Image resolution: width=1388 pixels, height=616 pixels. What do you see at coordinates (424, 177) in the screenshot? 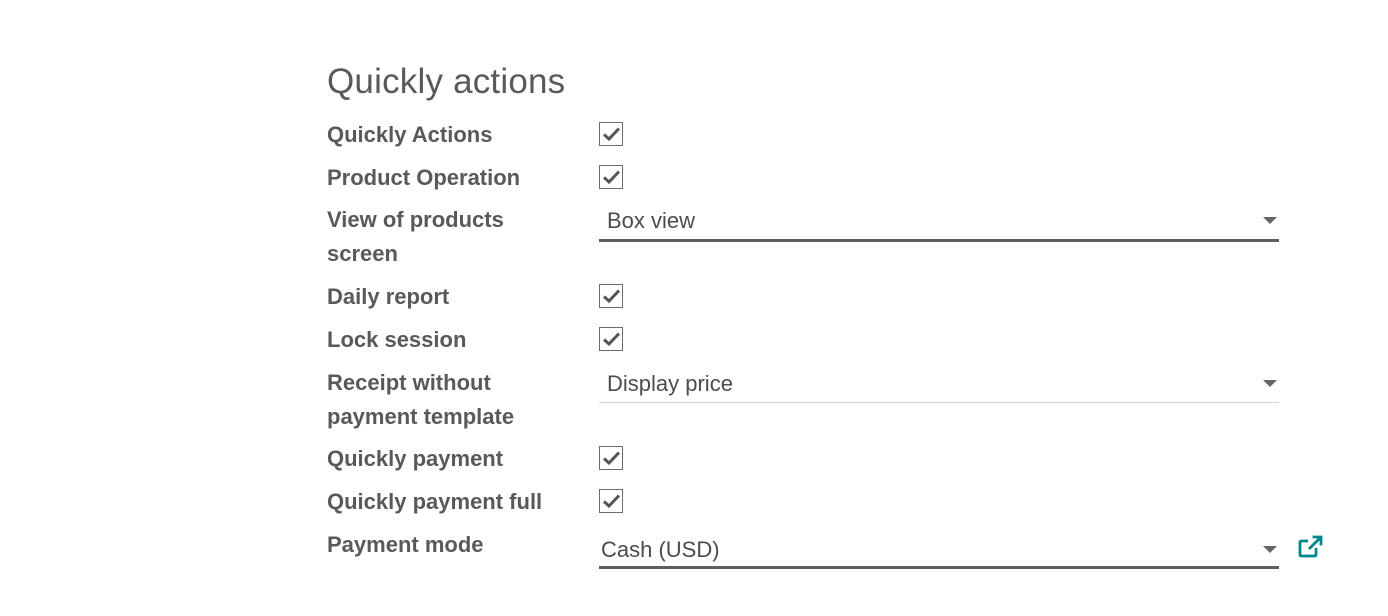
I see `product-operation-label: Product Operation` at bounding box center [424, 177].